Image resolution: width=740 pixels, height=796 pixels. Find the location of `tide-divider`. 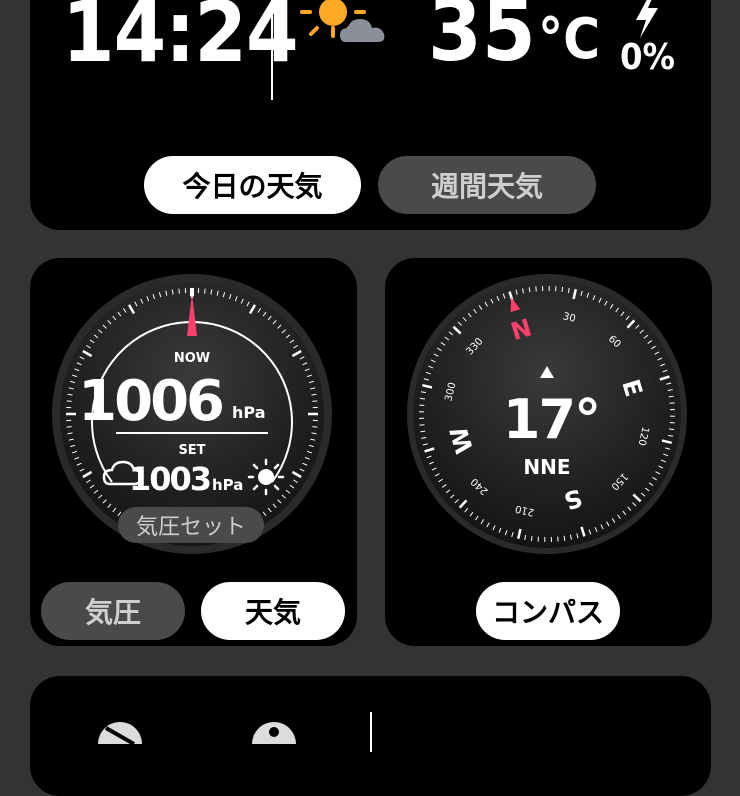

tide-divider is located at coordinates (371, 732).